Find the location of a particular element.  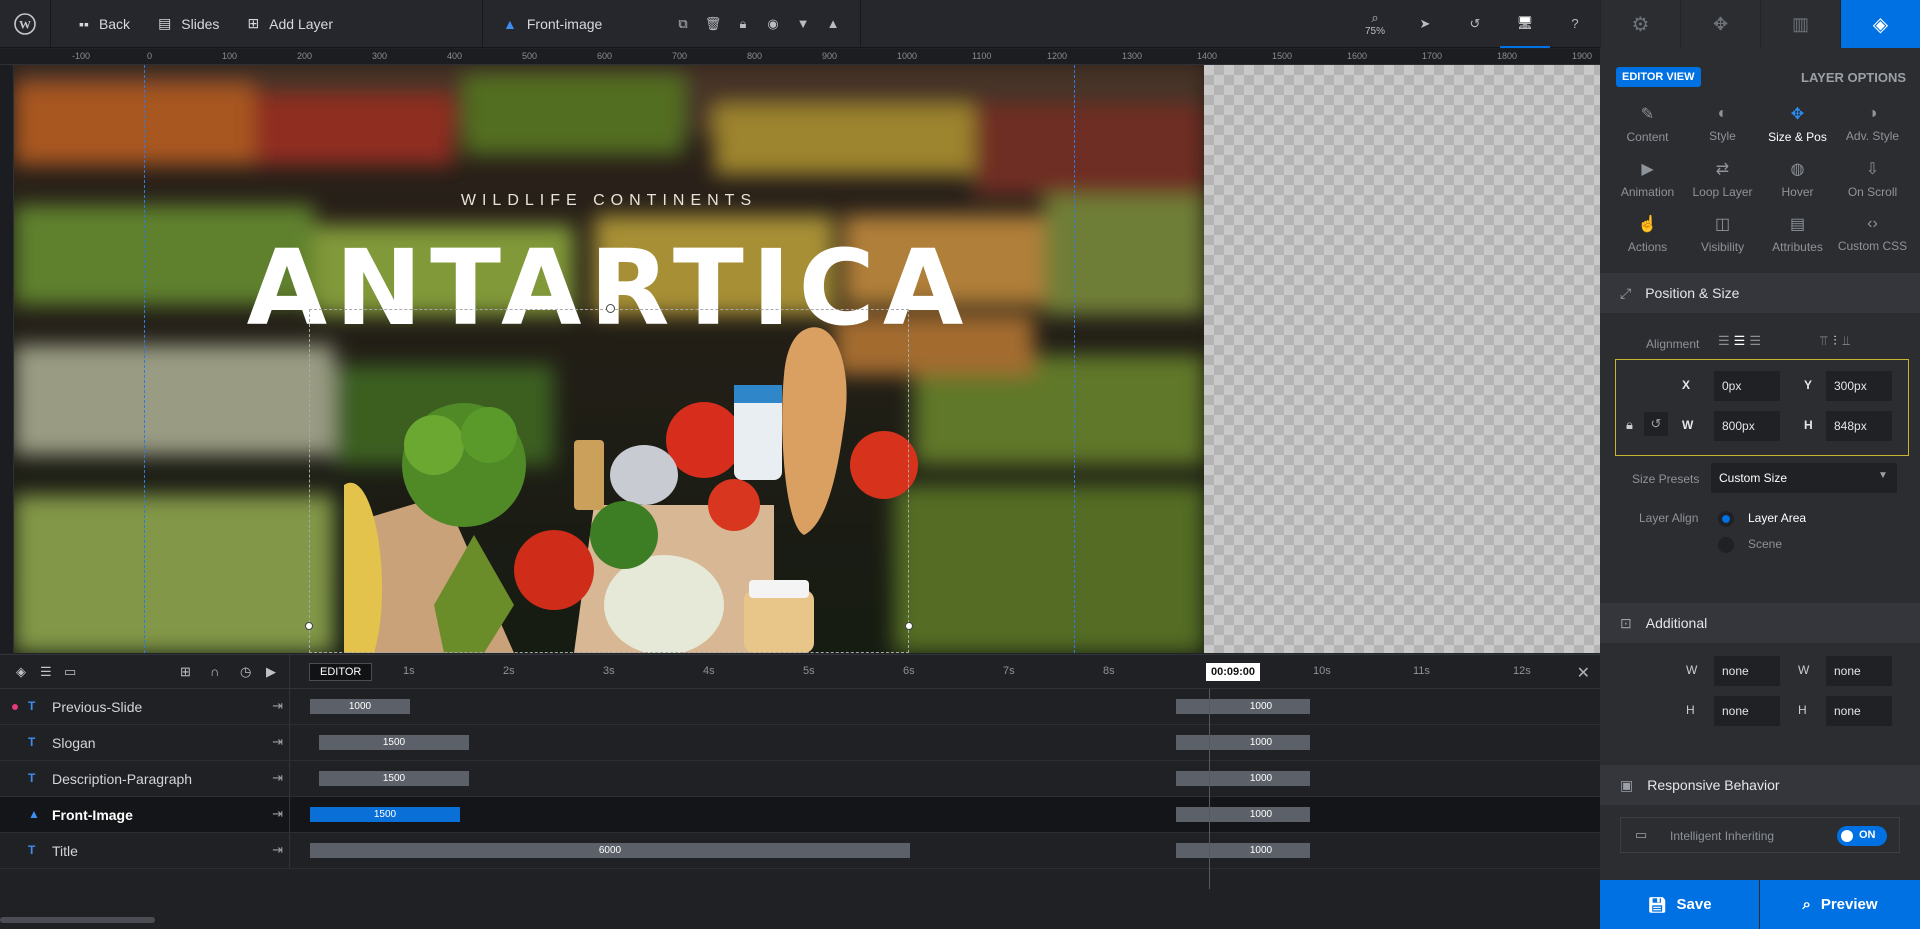

timeline-layer-row: T Previous-Slide ⇥ 1000WAIT1000 is located at coordinates (800, 707).